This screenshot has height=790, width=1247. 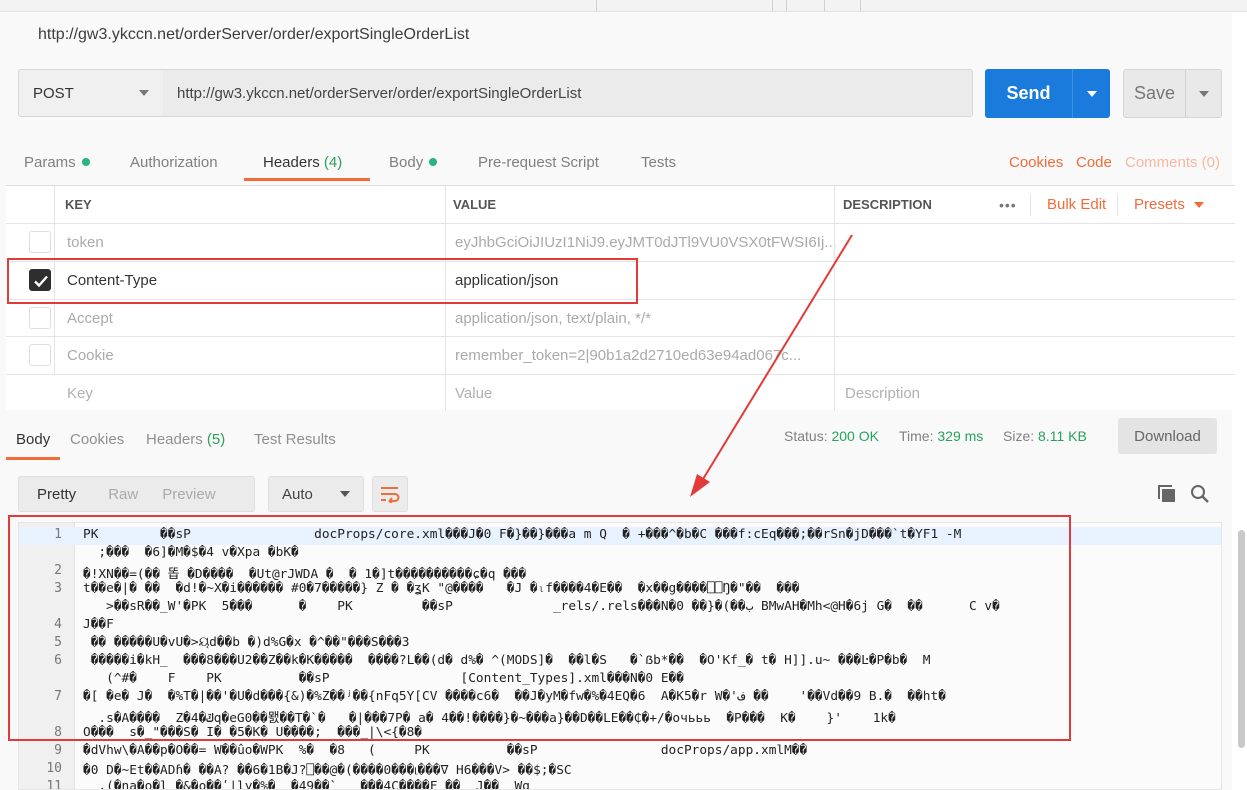 What do you see at coordinates (771, 365) in the screenshot?
I see `annotation-arrow` at bounding box center [771, 365].